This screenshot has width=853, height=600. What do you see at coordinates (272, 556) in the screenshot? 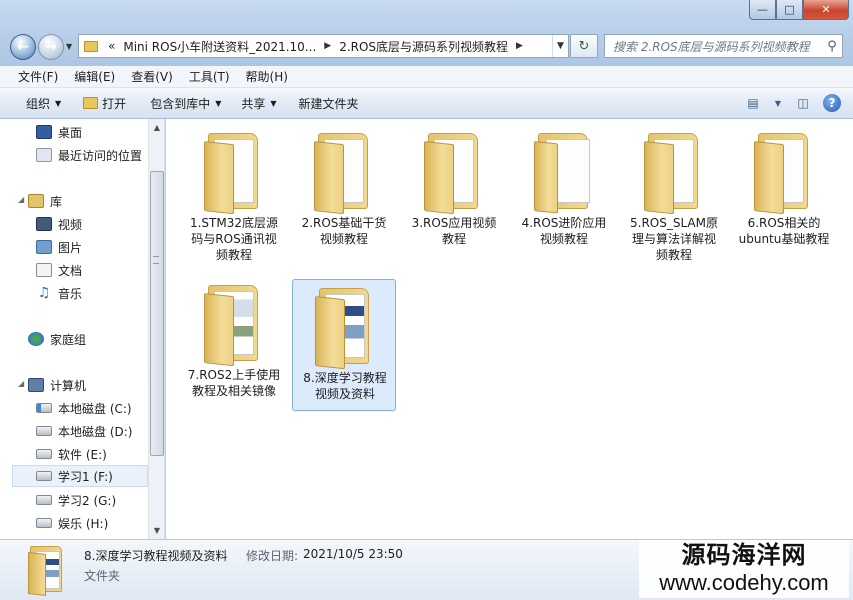
I see `modified-date-label: 修改日期:` at bounding box center [272, 556].